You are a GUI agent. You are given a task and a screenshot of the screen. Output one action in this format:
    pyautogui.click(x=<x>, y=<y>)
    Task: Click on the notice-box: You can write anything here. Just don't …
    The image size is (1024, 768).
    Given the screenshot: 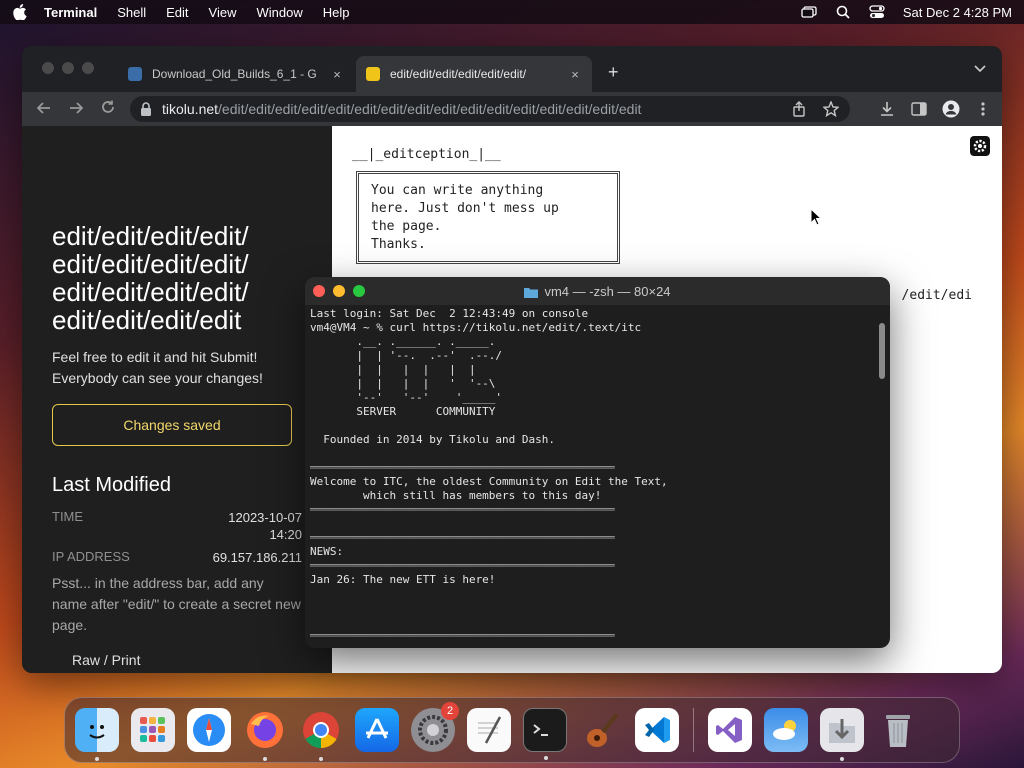 What is the action you would take?
    pyautogui.click(x=488, y=217)
    